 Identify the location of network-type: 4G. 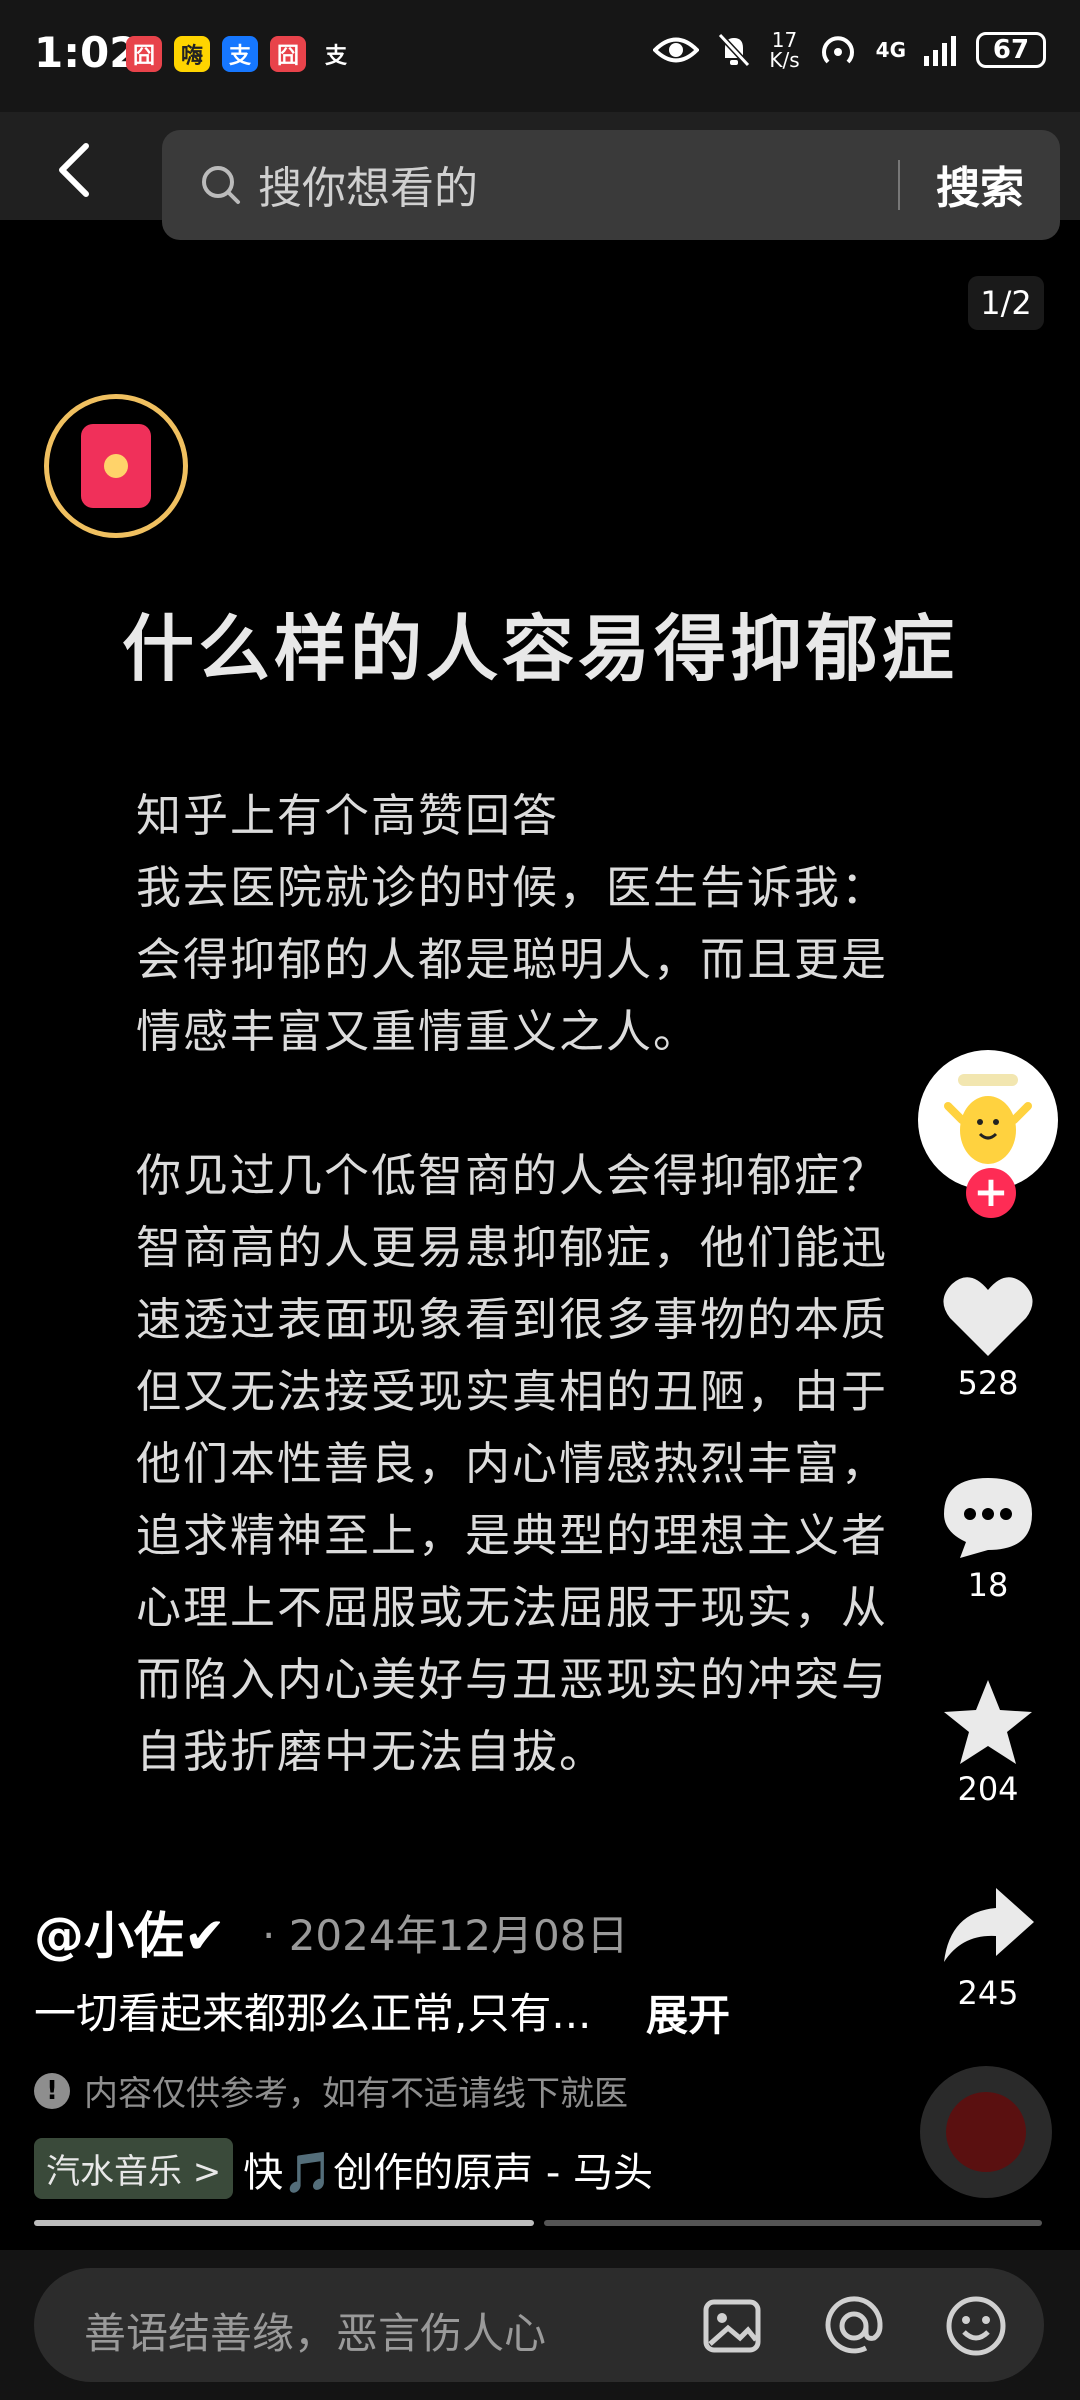
(890, 50).